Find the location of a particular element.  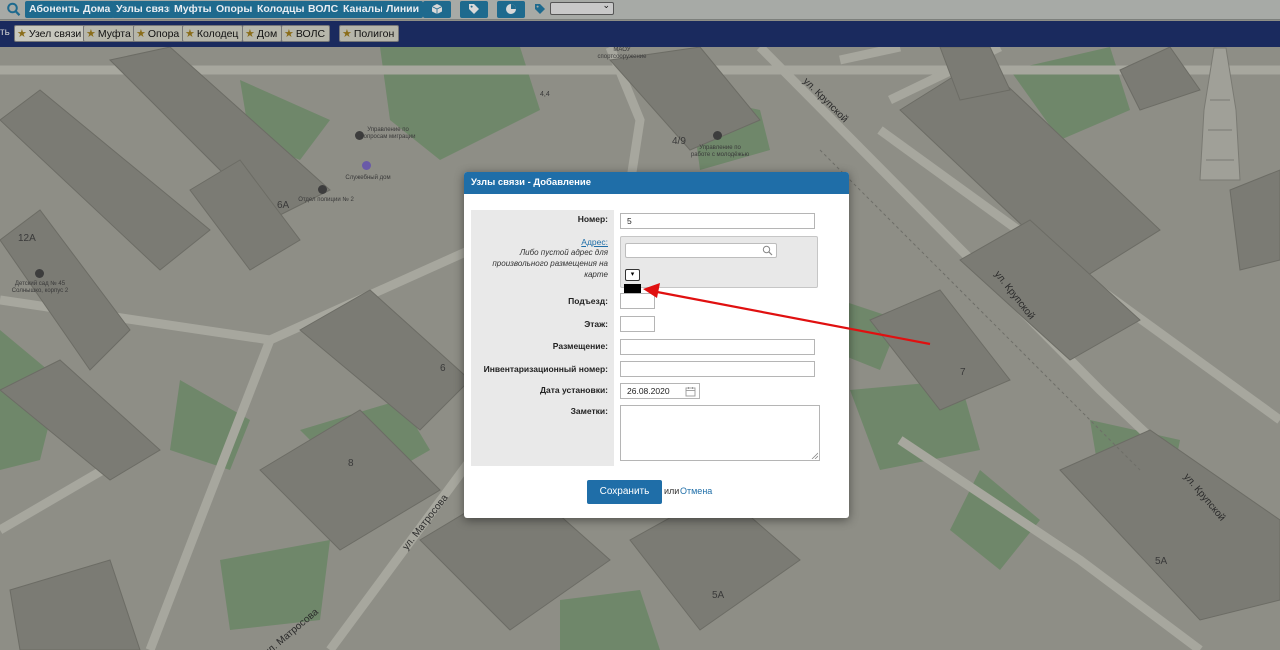

chevron-down-icon: ⌄ is located at coordinates (606, 5).